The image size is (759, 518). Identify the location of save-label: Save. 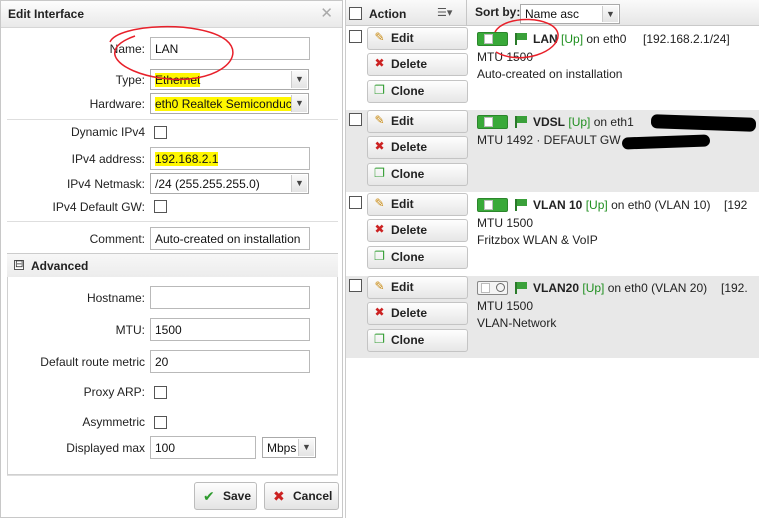
(237, 496).